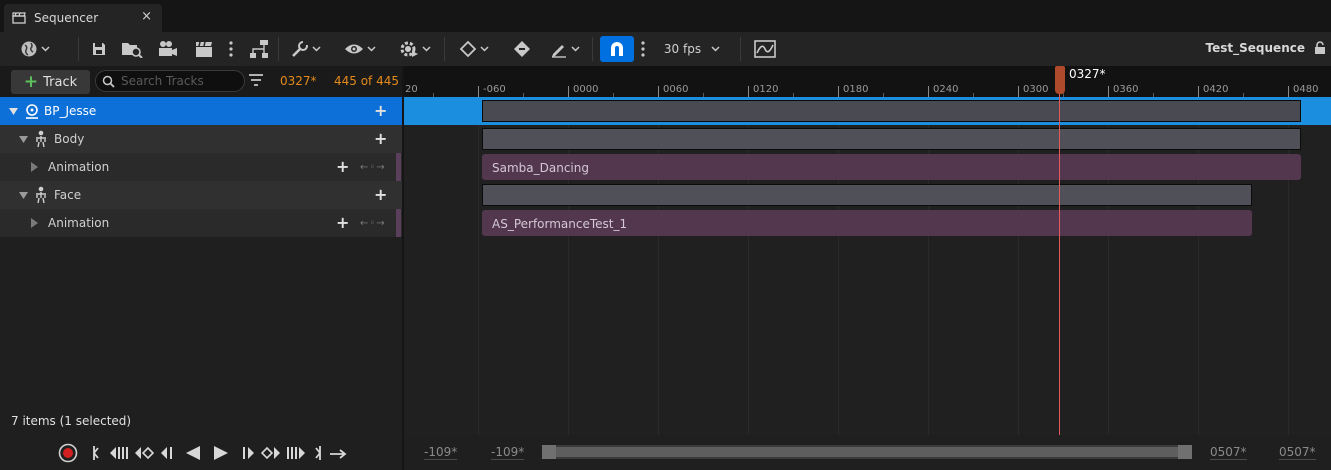 The image size is (1331, 470). Describe the element at coordinates (271, 454) in the screenshot. I see `next-key-button` at that location.